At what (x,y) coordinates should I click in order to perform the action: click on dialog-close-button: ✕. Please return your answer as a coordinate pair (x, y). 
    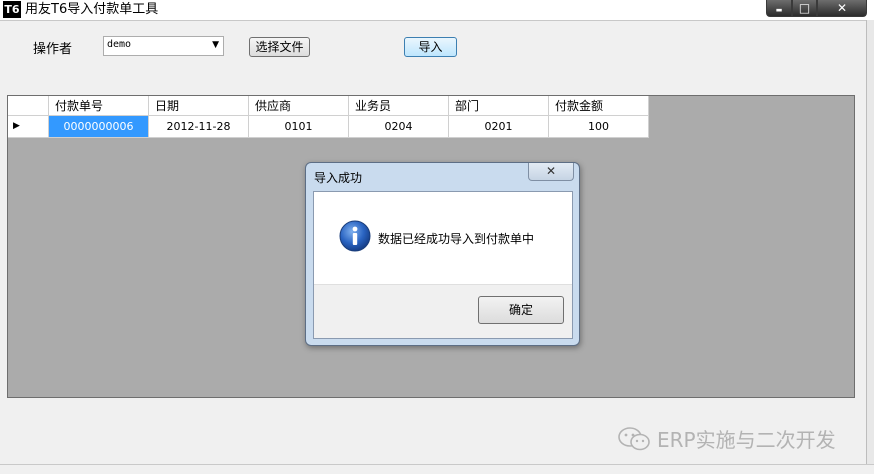
    Looking at the image, I should click on (551, 172).